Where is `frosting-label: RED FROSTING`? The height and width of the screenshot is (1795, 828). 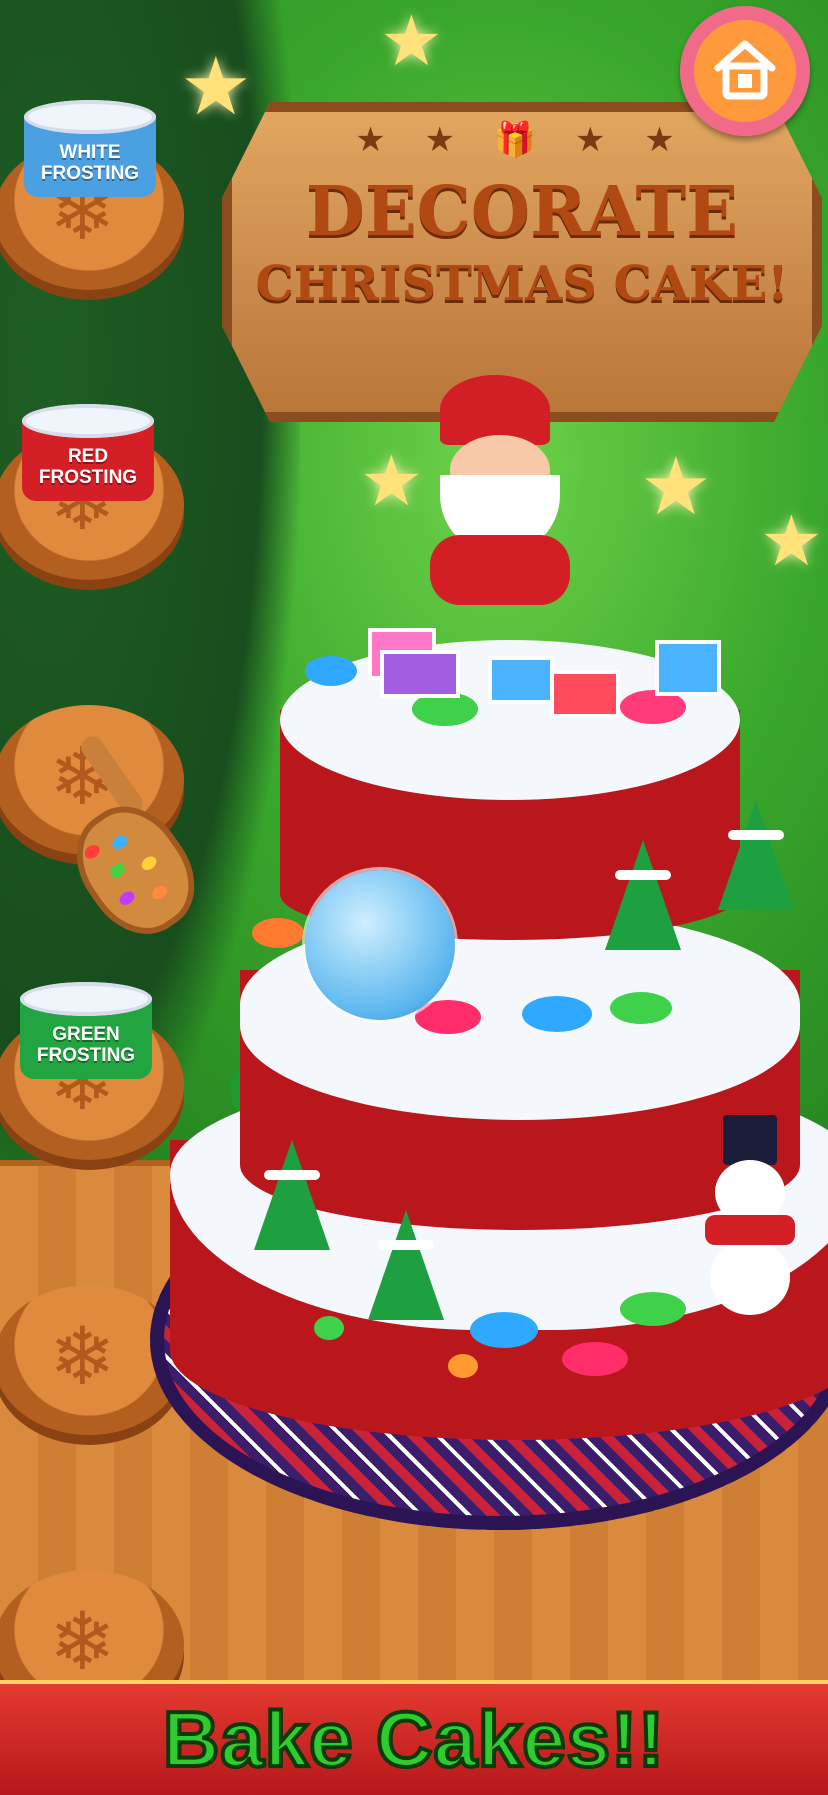 frosting-label: RED FROSTING is located at coordinates (88, 467).